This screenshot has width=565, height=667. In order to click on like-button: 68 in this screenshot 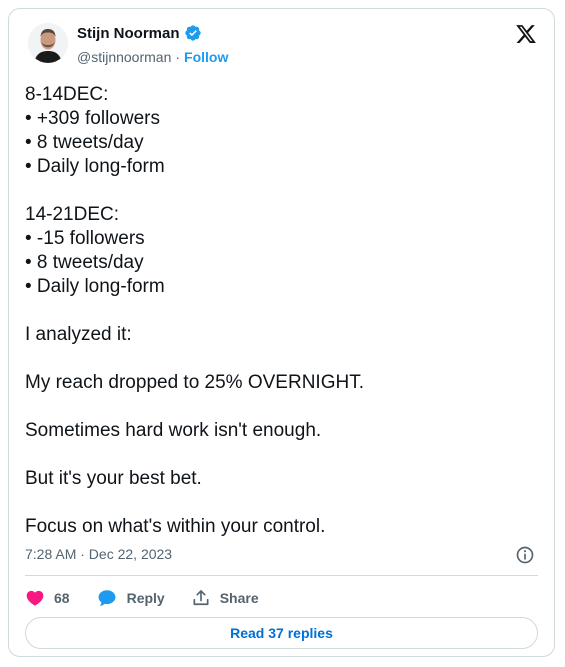, I will do `click(47, 598)`.